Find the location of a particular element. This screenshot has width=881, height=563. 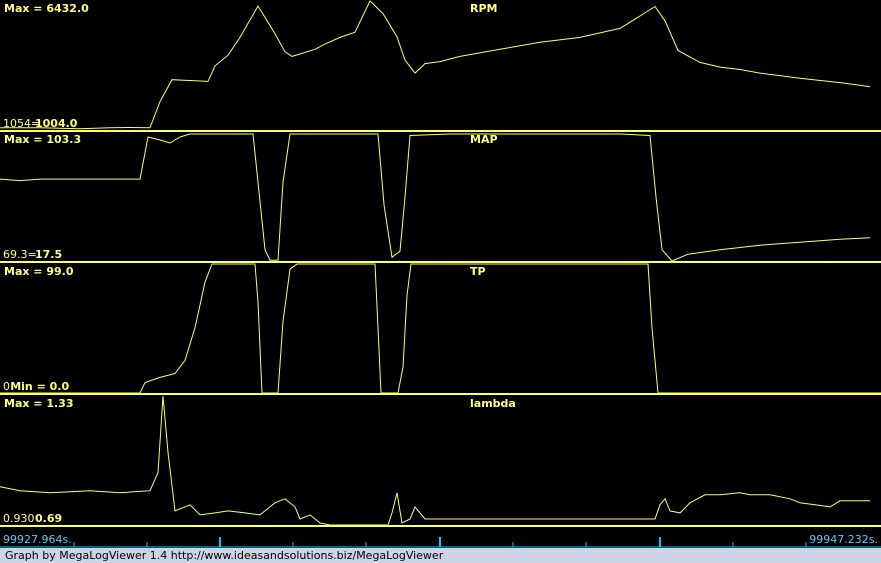

max-label: Max = 103.3 is located at coordinates (42, 139).